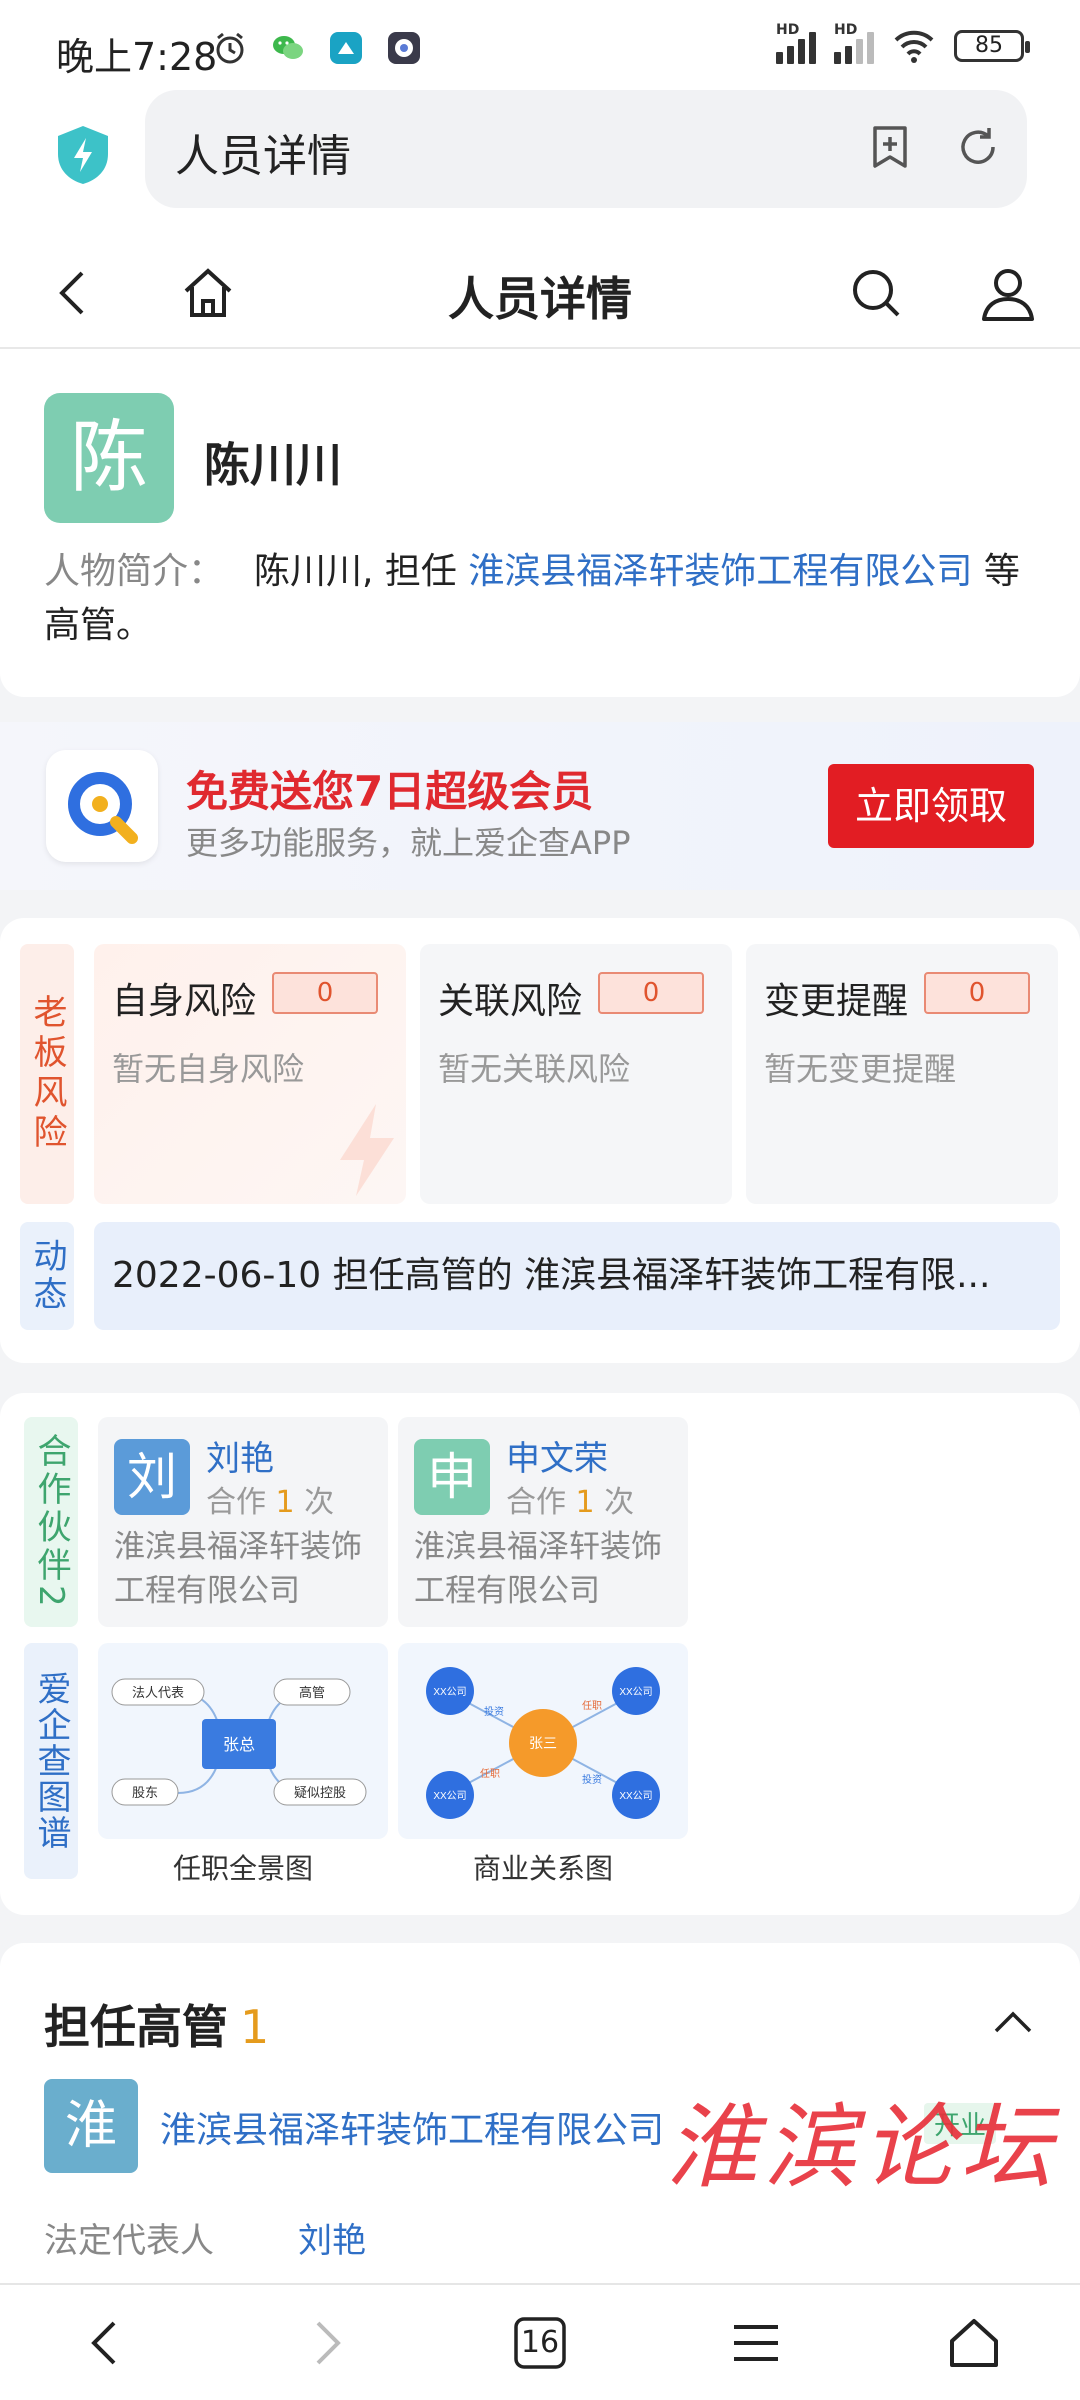  I want to click on notification-icons, so click(317, 48).